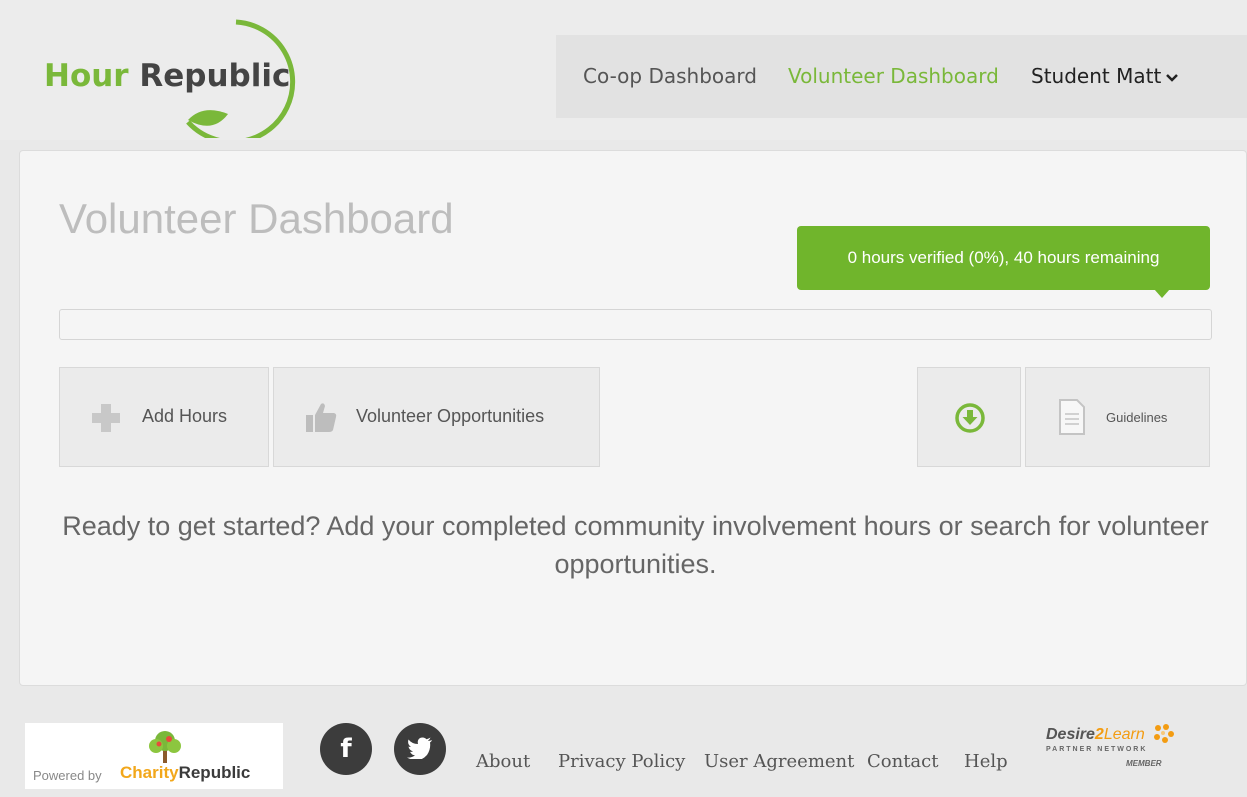 The height and width of the screenshot is (797, 1247). I want to click on download-icon, so click(970, 418).